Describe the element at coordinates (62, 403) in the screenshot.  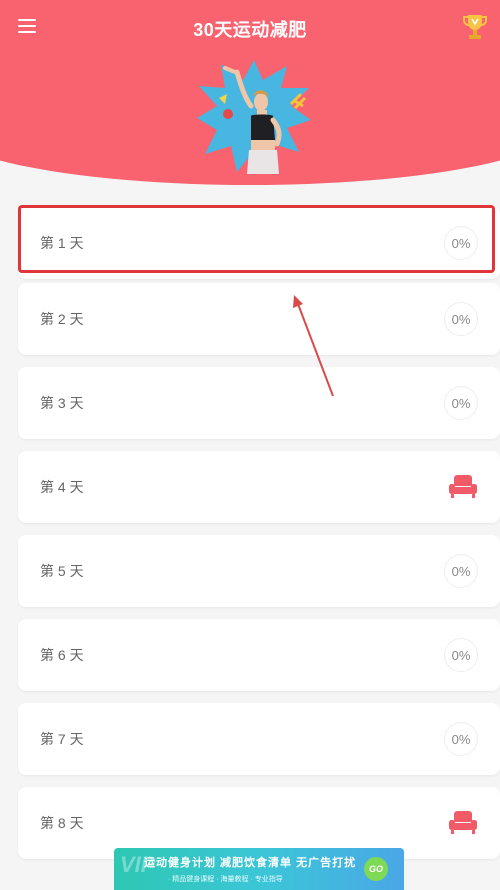
I see `day-label: 第 3 天` at that location.